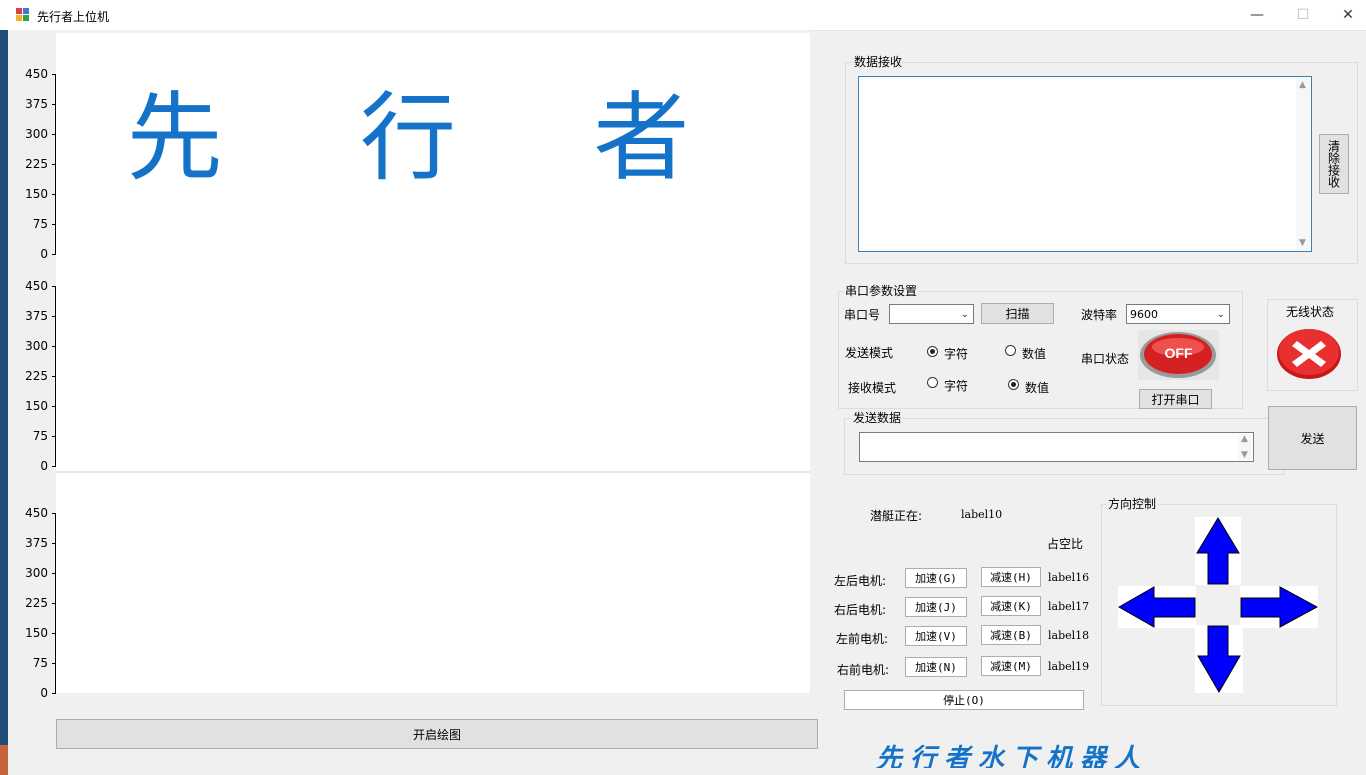 The width and height of the screenshot is (1366, 775). Describe the element at coordinates (1012, 756) in the screenshot. I see `brand-footer: 先行者水下机器人` at that location.